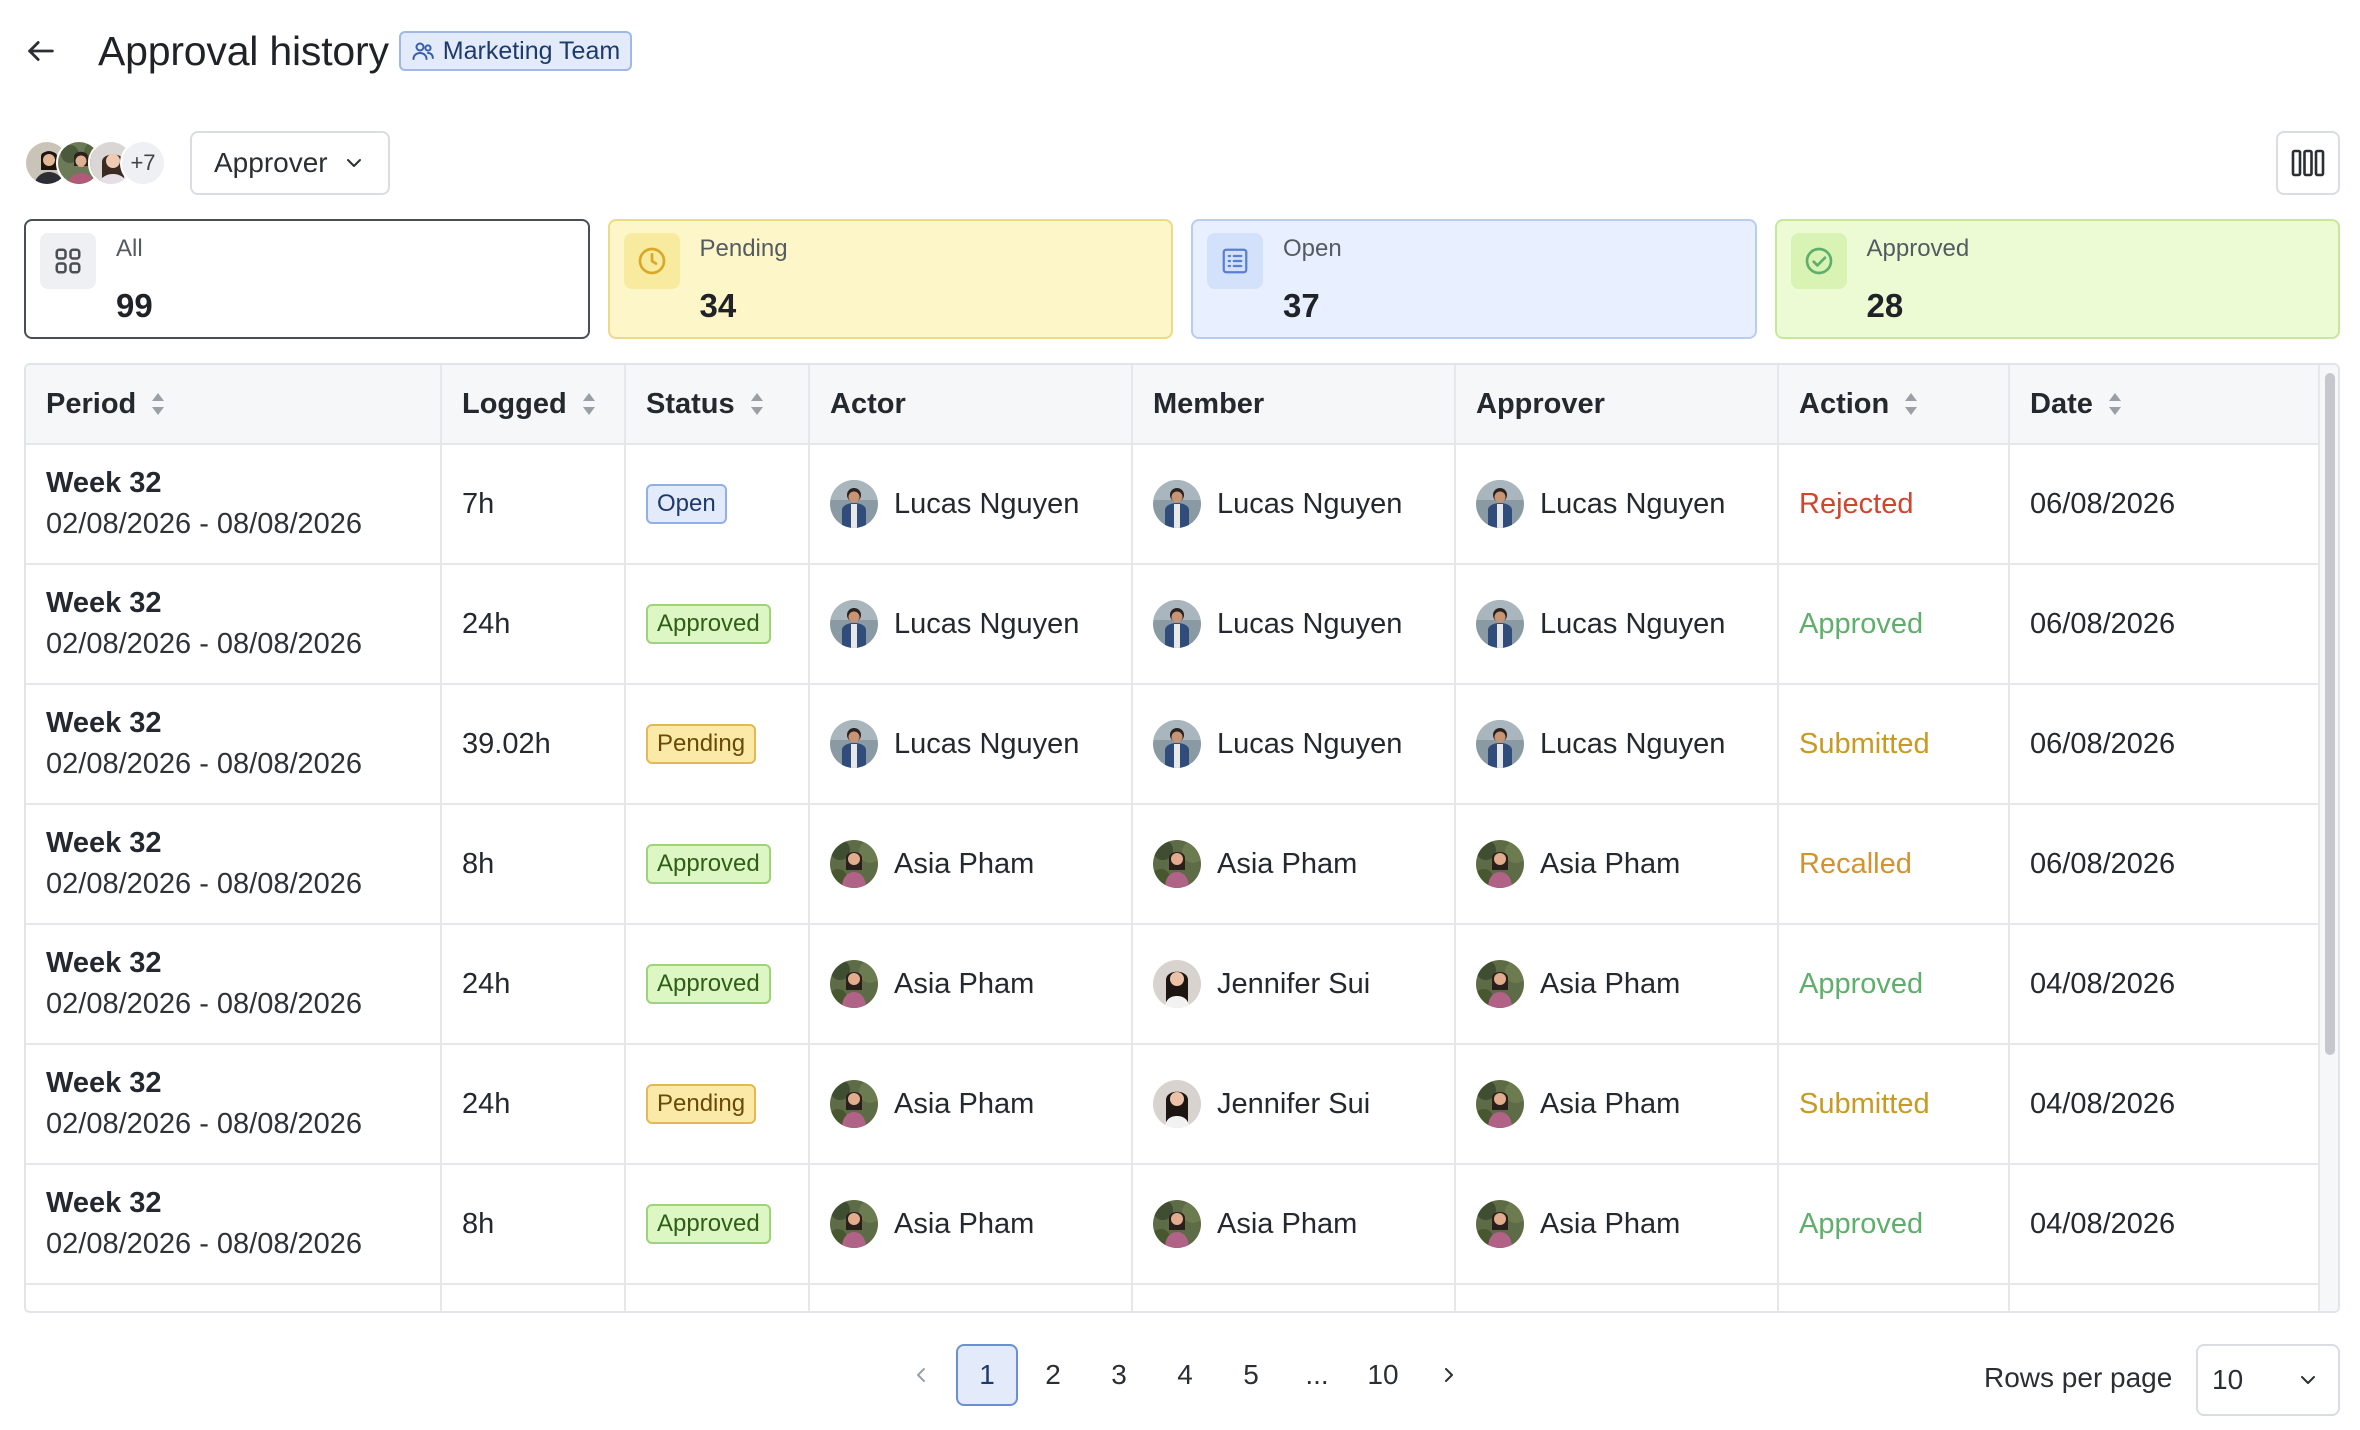 Image resolution: width=2360 pixels, height=1430 pixels. I want to click on cell-logged: 24h, so click(533, 1104).